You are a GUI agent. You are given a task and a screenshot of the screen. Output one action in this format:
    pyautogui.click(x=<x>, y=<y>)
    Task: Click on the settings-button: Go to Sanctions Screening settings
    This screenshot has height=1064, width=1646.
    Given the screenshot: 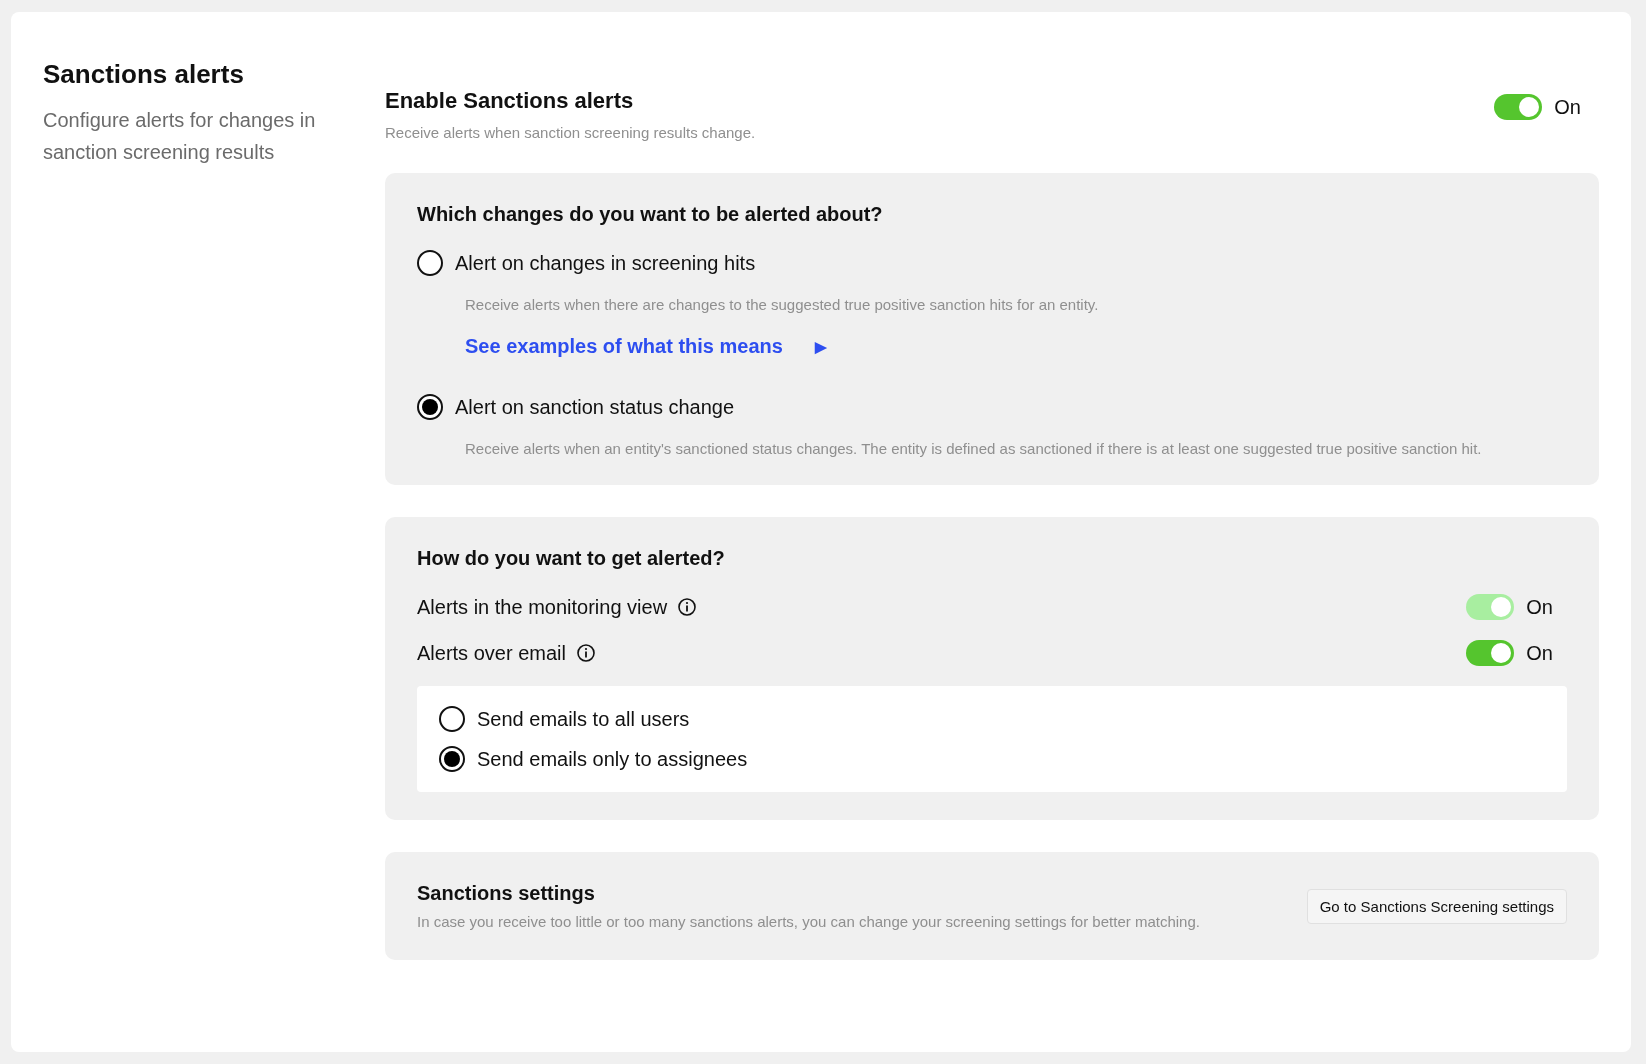 What is the action you would take?
    pyautogui.click(x=1436, y=906)
    